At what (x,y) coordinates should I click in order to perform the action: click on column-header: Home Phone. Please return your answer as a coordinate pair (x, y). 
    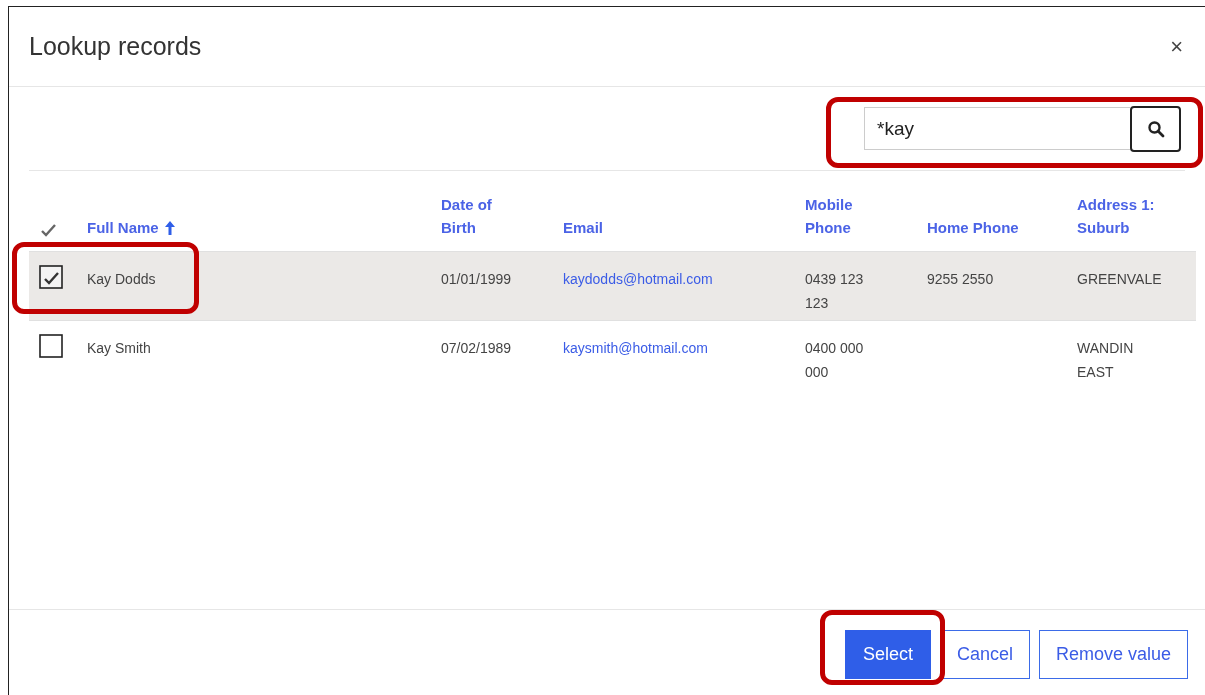
    Looking at the image, I should click on (973, 227).